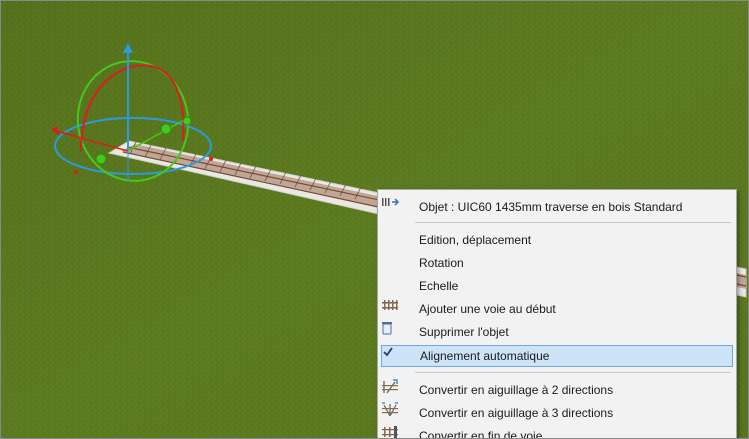 This screenshot has height=439, width=749. I want to click on switch-3-icon, so click(396, 413).